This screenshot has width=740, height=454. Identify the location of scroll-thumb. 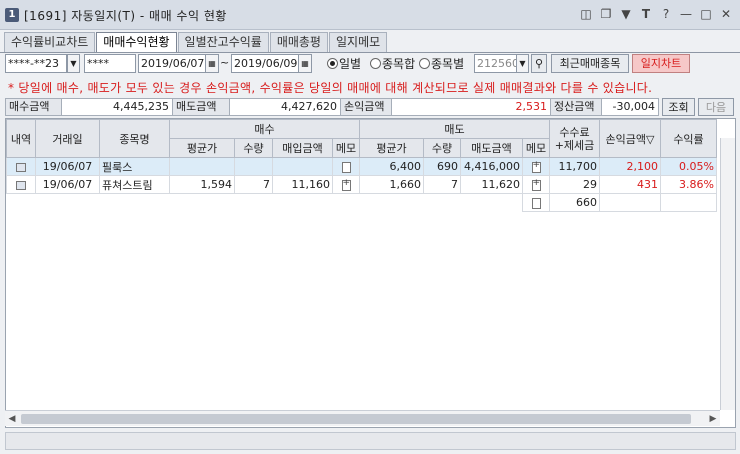
(356, 419).